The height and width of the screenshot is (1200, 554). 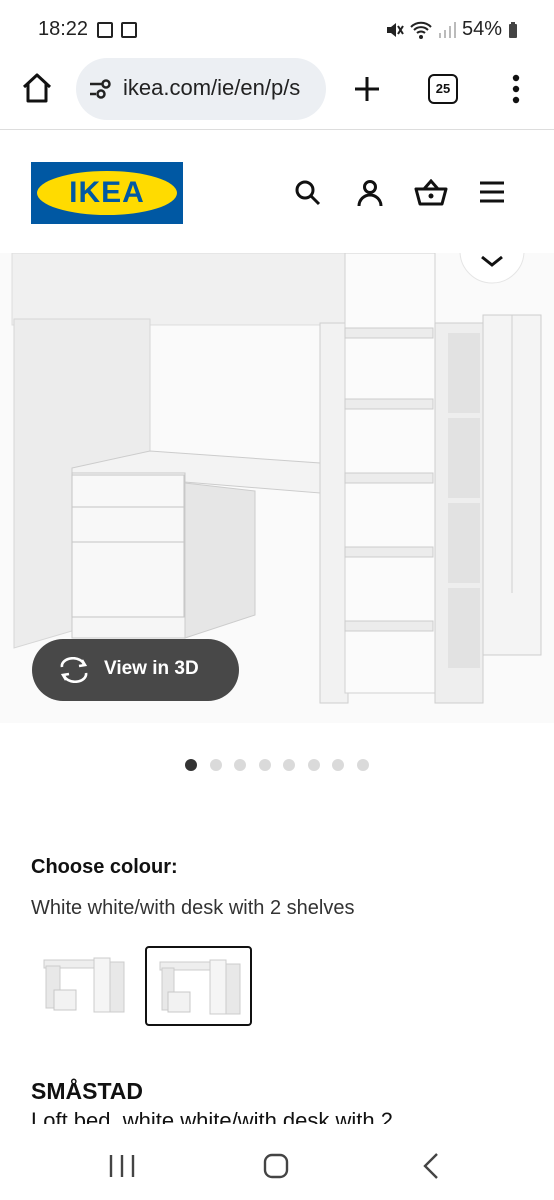 I want to click on variant-thumbnail-selected, so click(x=198, y=986).